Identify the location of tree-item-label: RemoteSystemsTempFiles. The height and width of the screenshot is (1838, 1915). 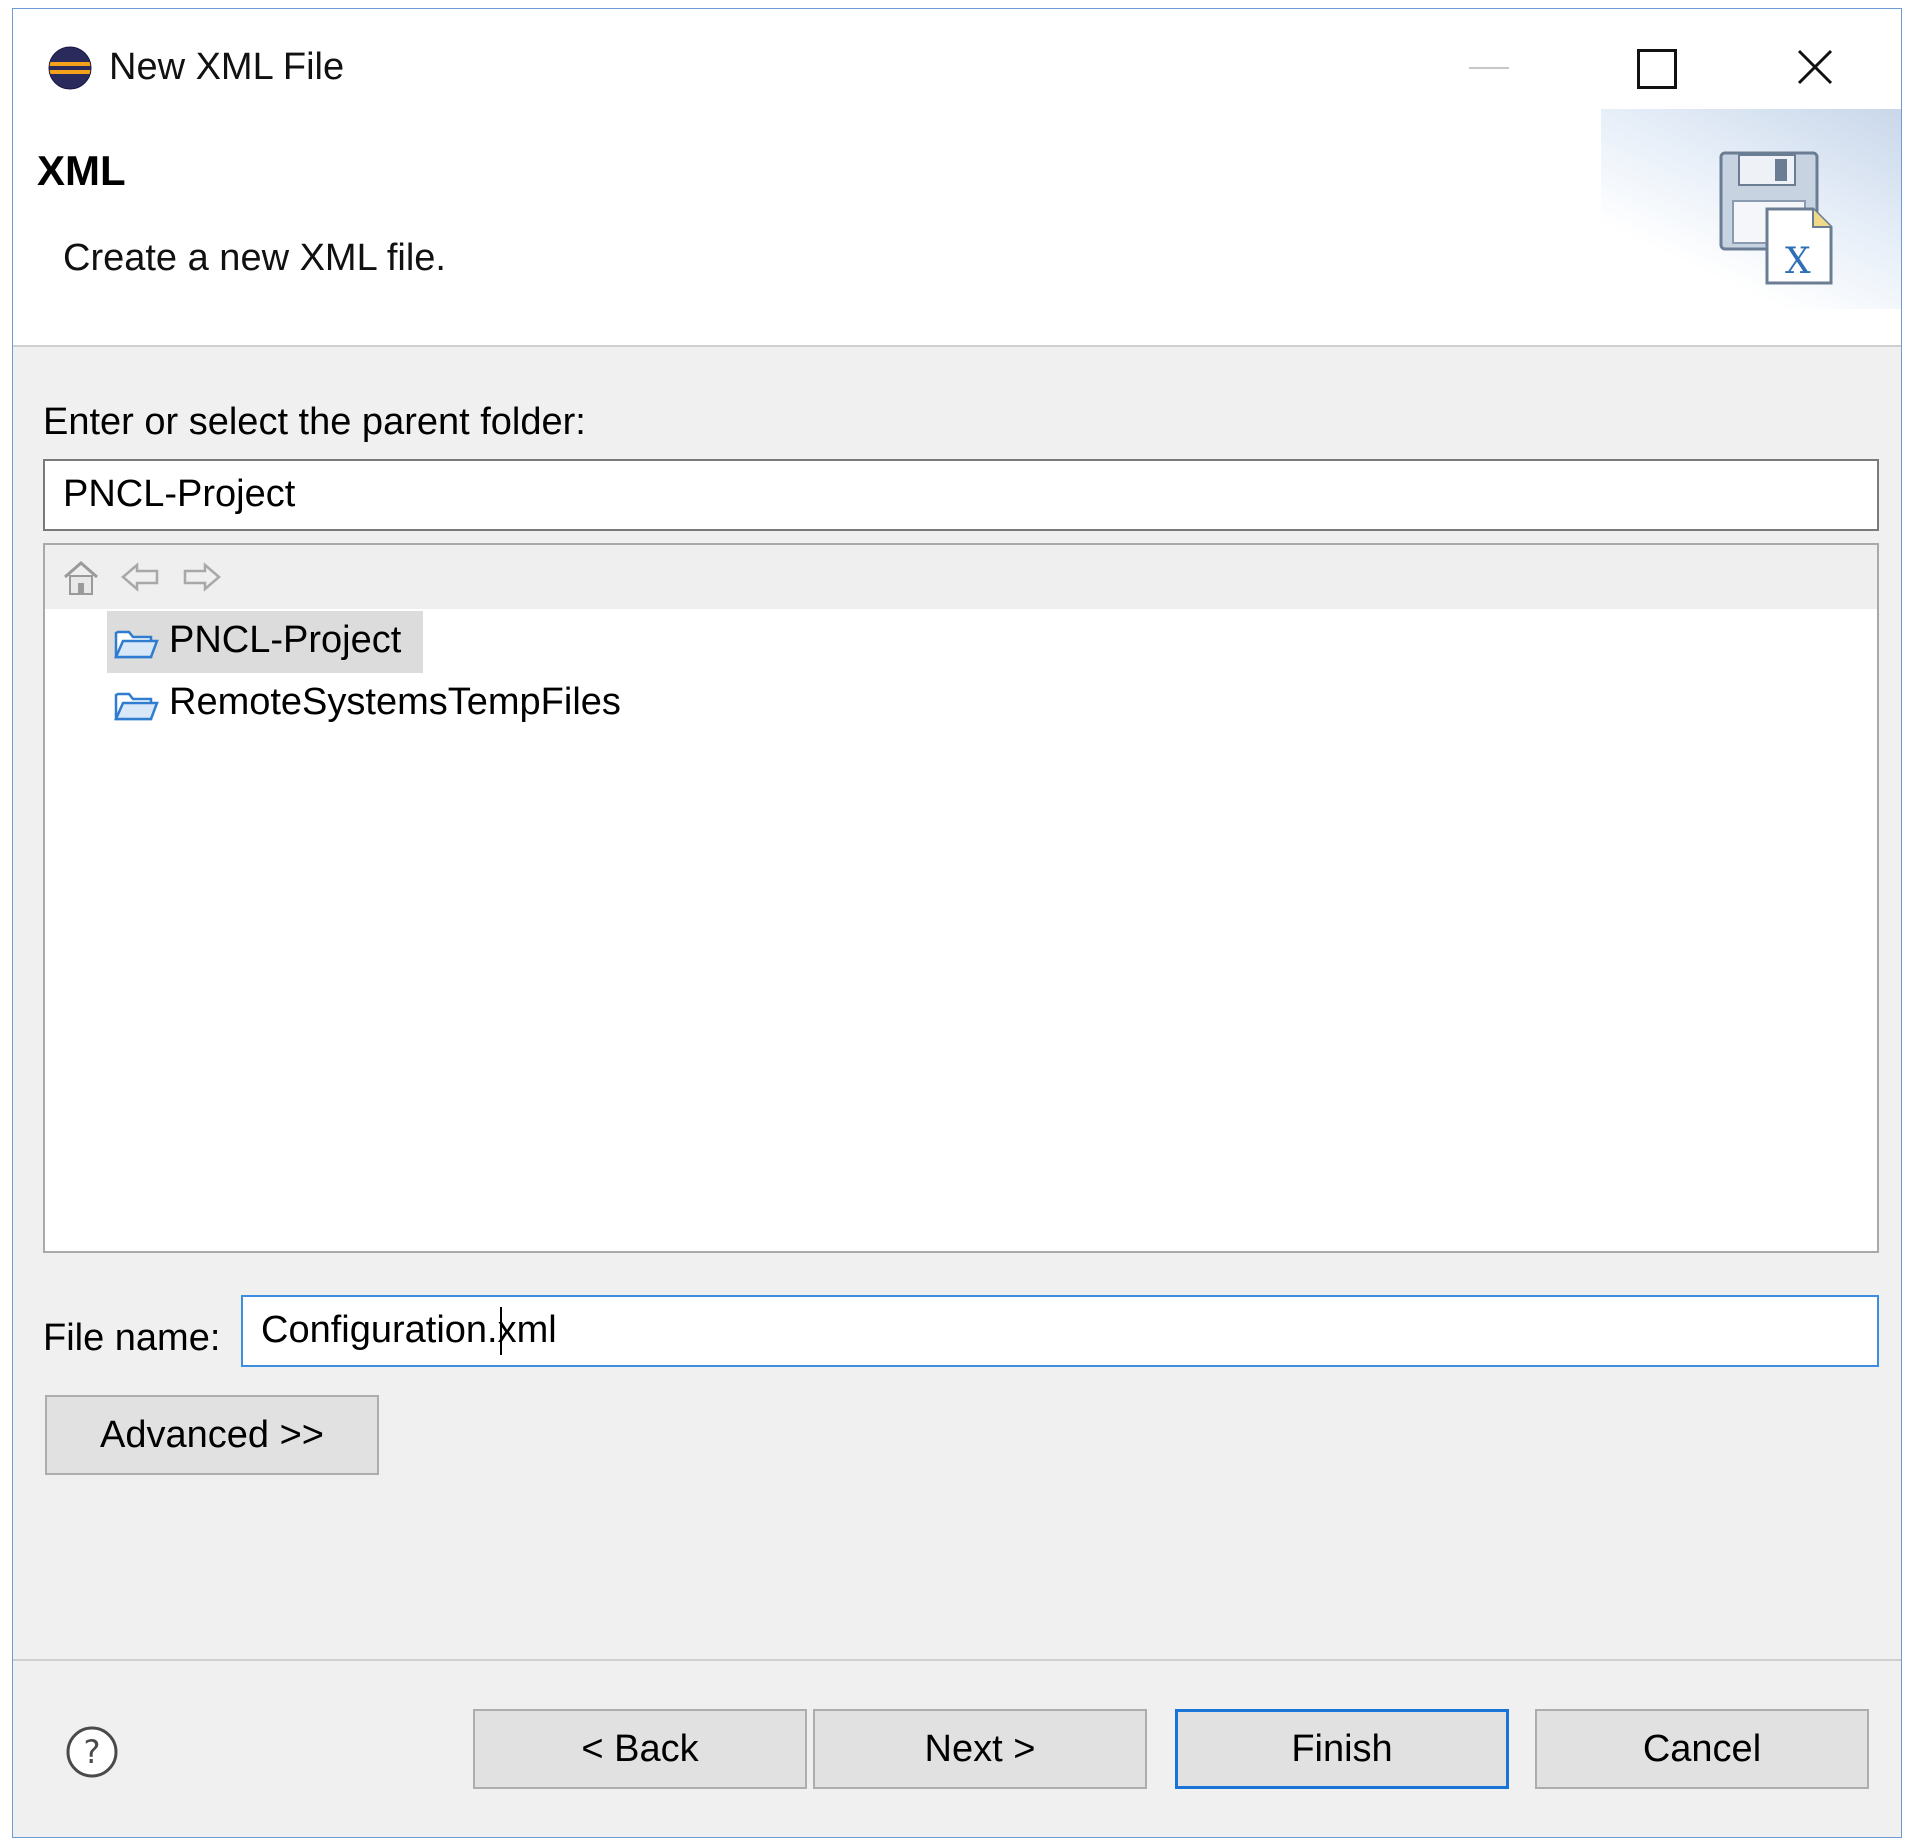
(395, 702).